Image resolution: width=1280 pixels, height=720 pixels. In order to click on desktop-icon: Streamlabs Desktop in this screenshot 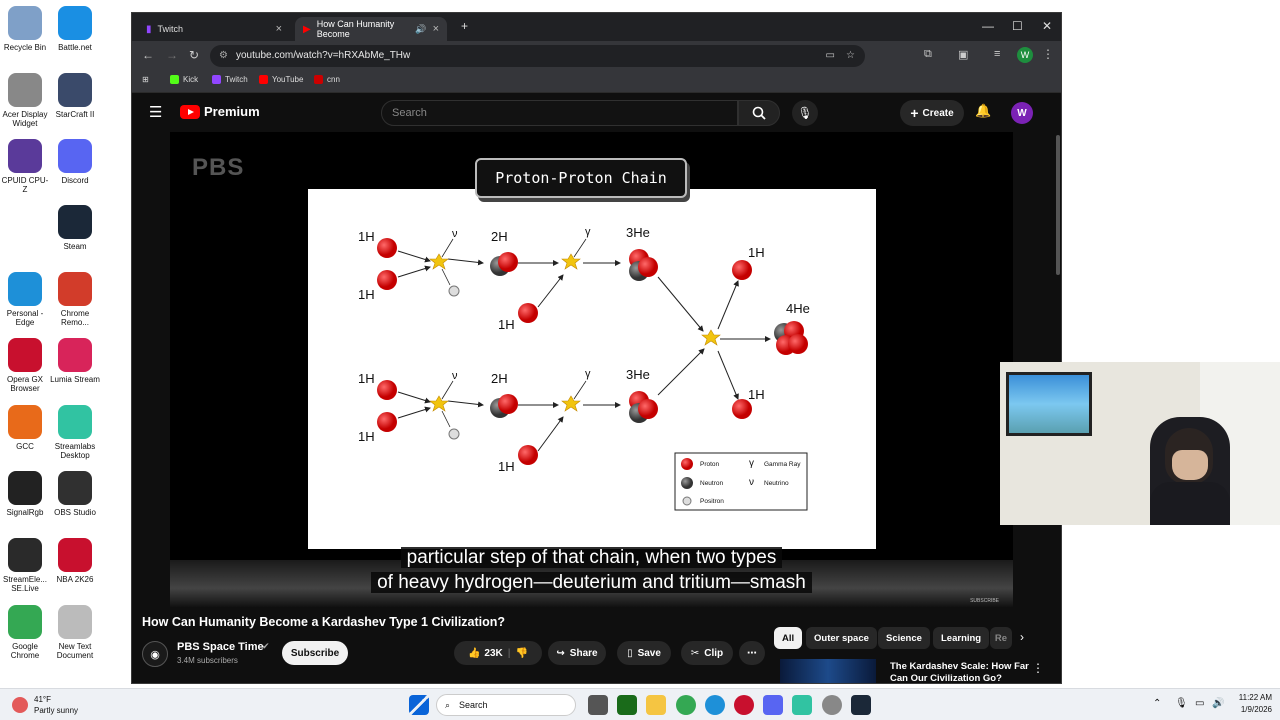, I will do `click(75, 432)`.